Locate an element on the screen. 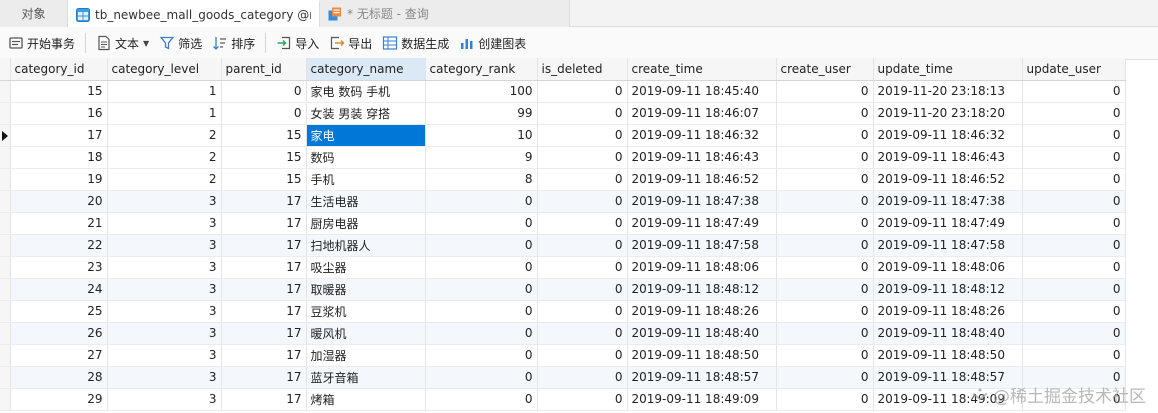 The height and width of the screenshot is (413, 1158). column-header-category-level: category_level is located at coordinates (164, 69).